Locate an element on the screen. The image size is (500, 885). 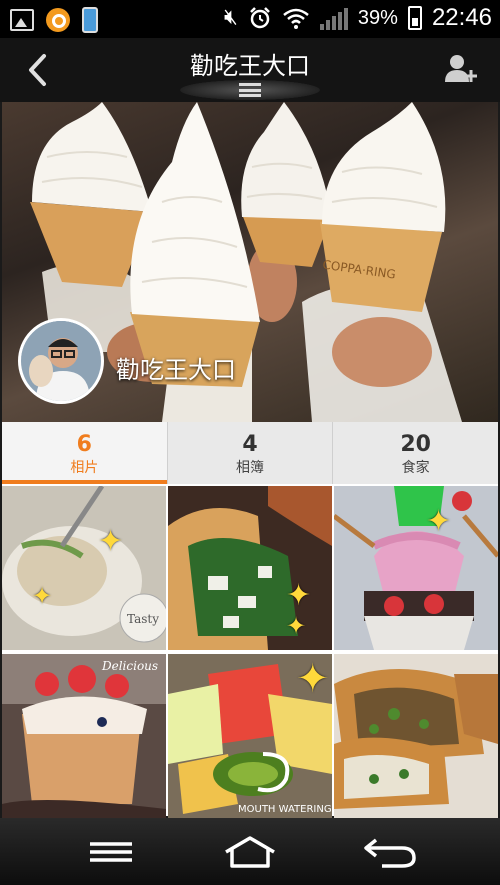
battery-percent: 39% is located at coordinates (377, 17).